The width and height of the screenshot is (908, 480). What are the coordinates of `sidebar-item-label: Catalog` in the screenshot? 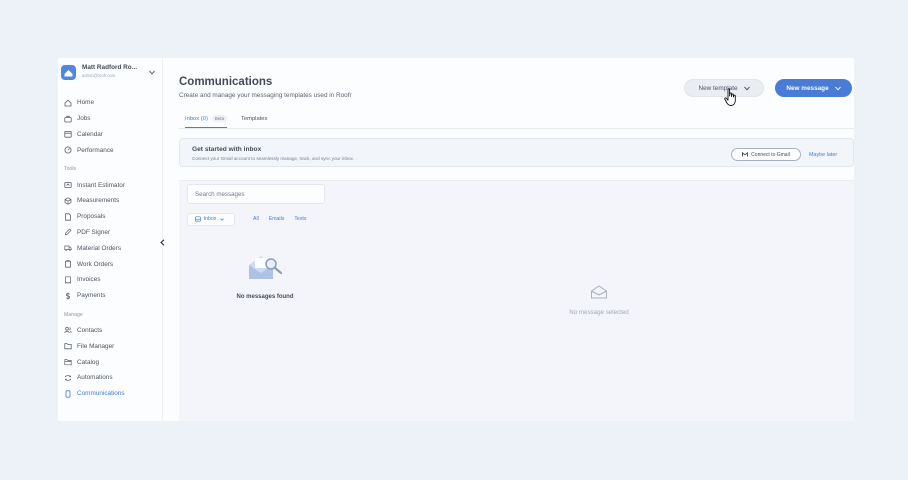 It's located at (88, 362).